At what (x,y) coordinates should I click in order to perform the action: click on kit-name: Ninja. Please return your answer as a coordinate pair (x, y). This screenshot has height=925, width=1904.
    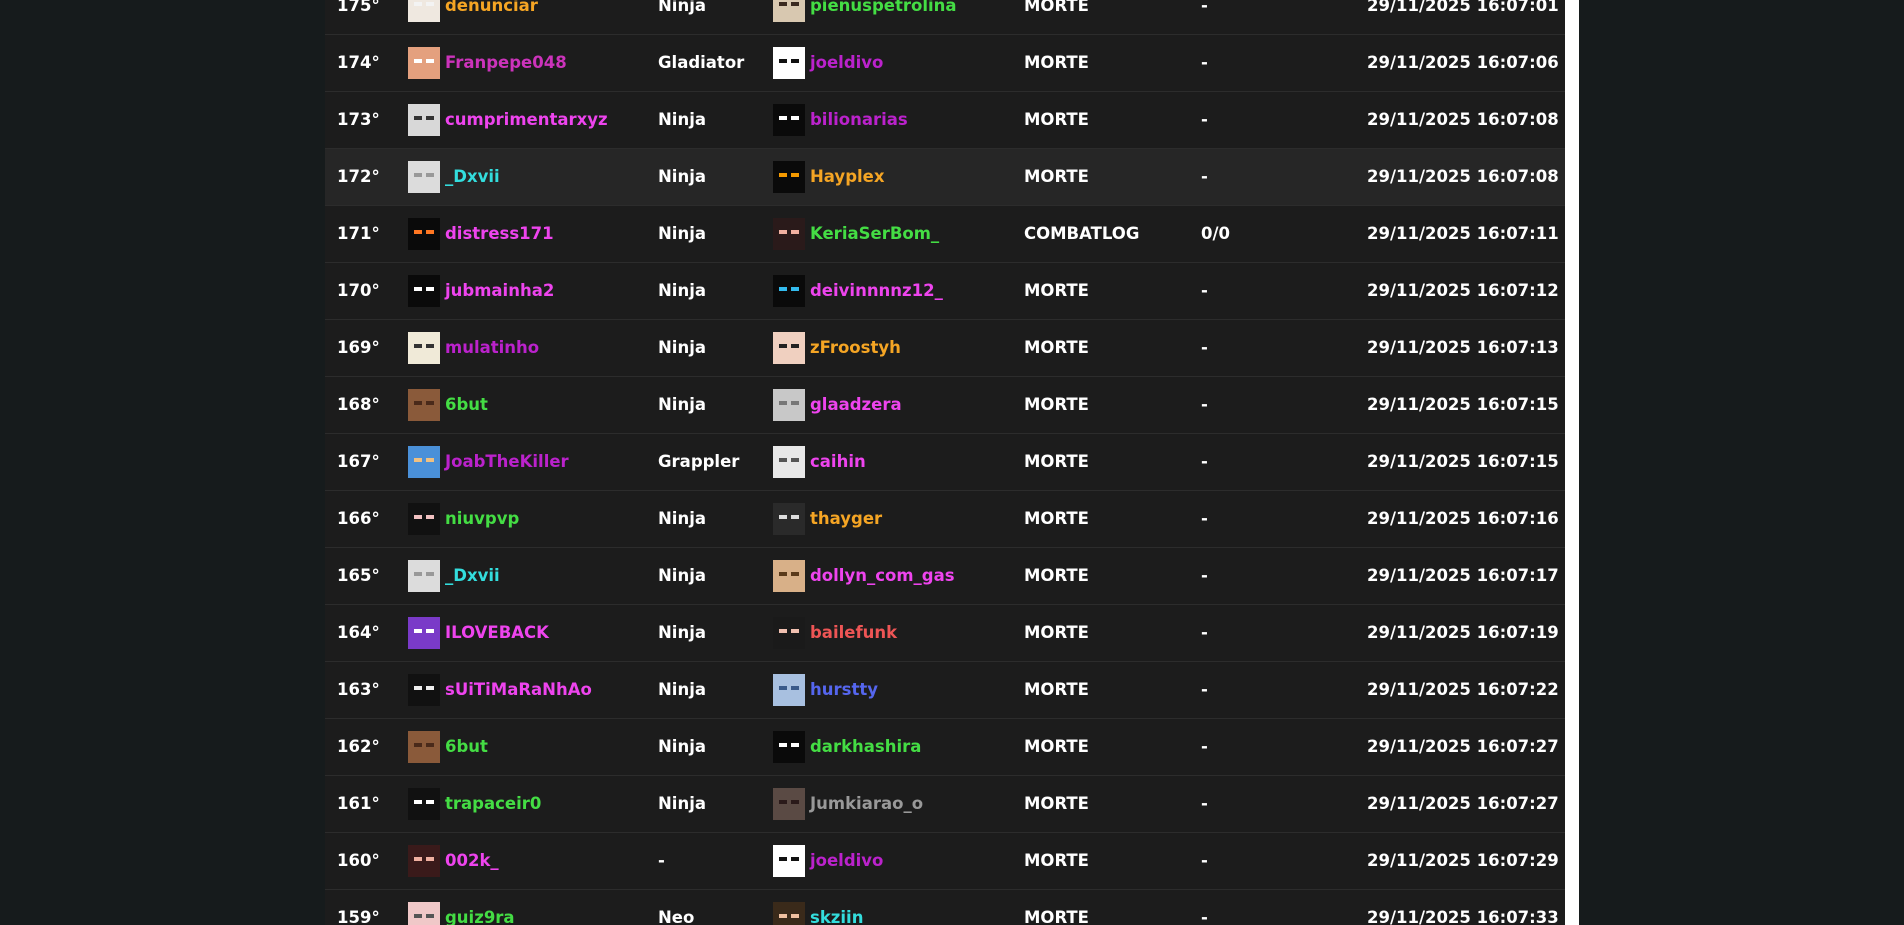
    Looking at the image, I should click on (682, 746).